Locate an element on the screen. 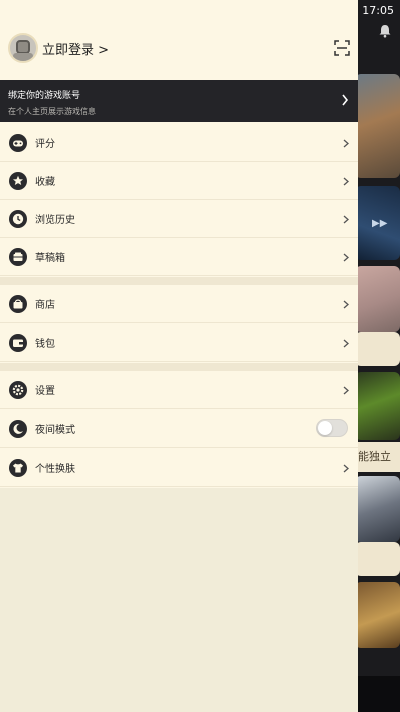 Image resolution: width=400 pixels, height=712 pixels. menu-item-label: 夜间模式 is located at coordinates (55, 430).